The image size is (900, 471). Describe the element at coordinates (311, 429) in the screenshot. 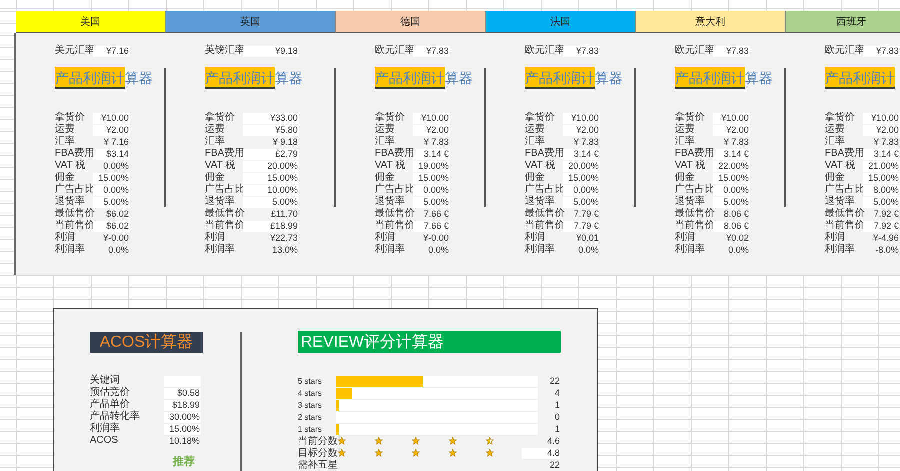

I see `rating-label: 1 stars` at that location.